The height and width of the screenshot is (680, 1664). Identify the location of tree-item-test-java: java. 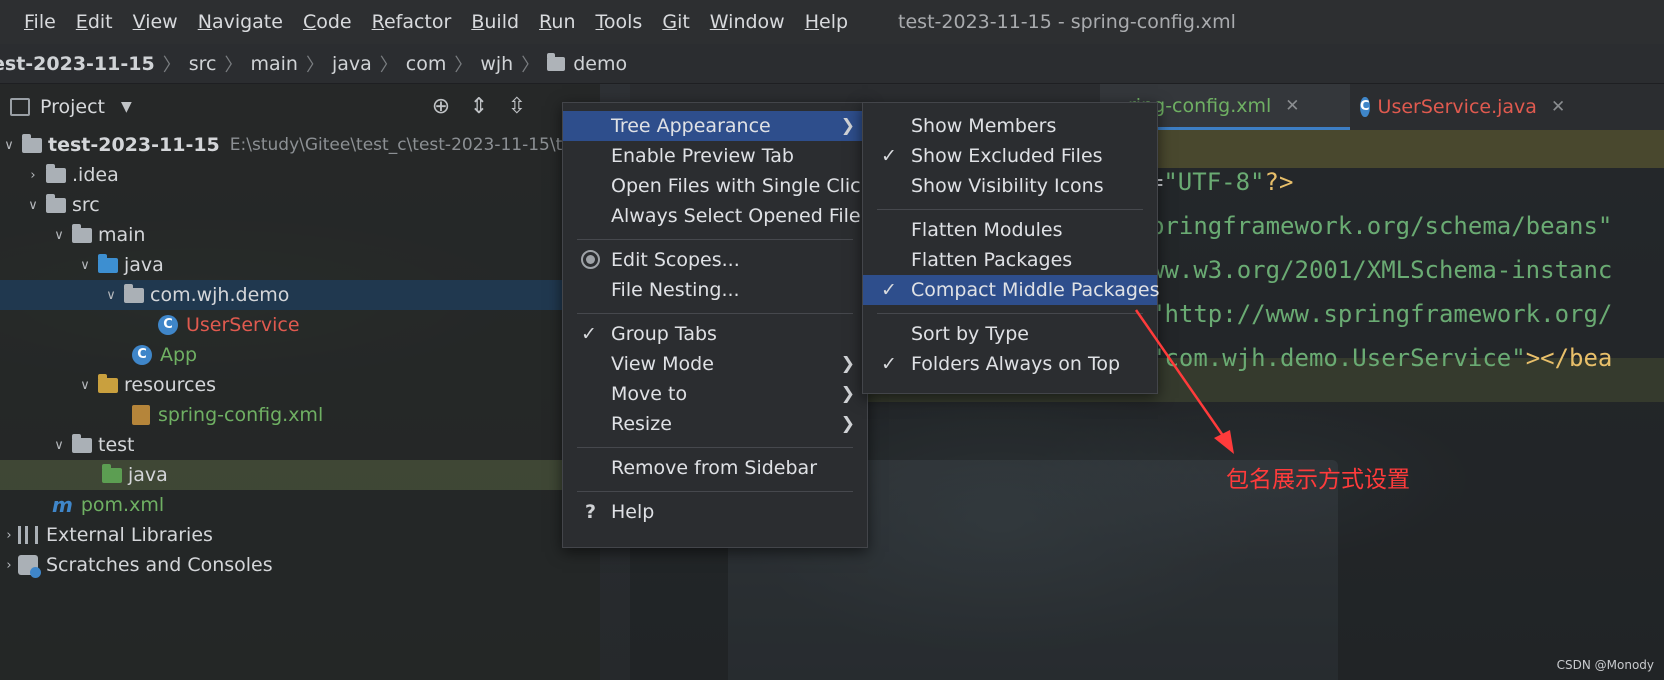
(300, 475).